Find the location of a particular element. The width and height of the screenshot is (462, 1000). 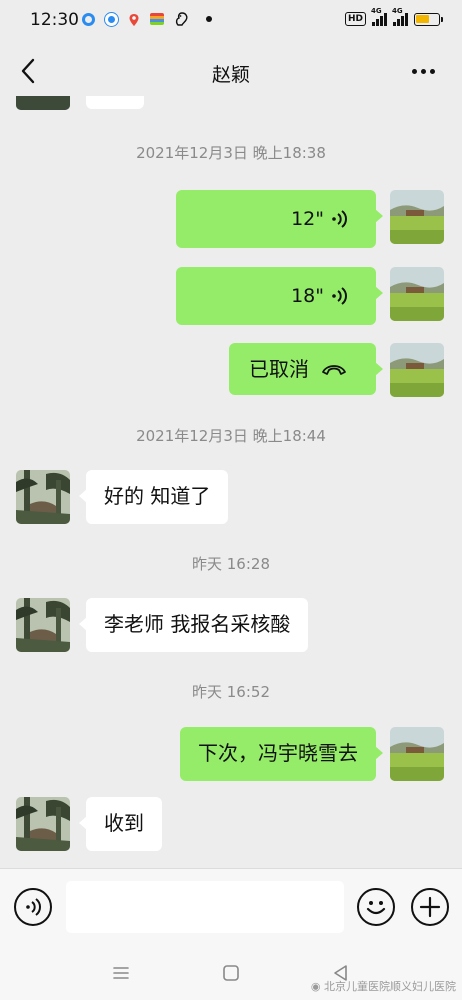

input-bar is located at coordinates (231, 908).